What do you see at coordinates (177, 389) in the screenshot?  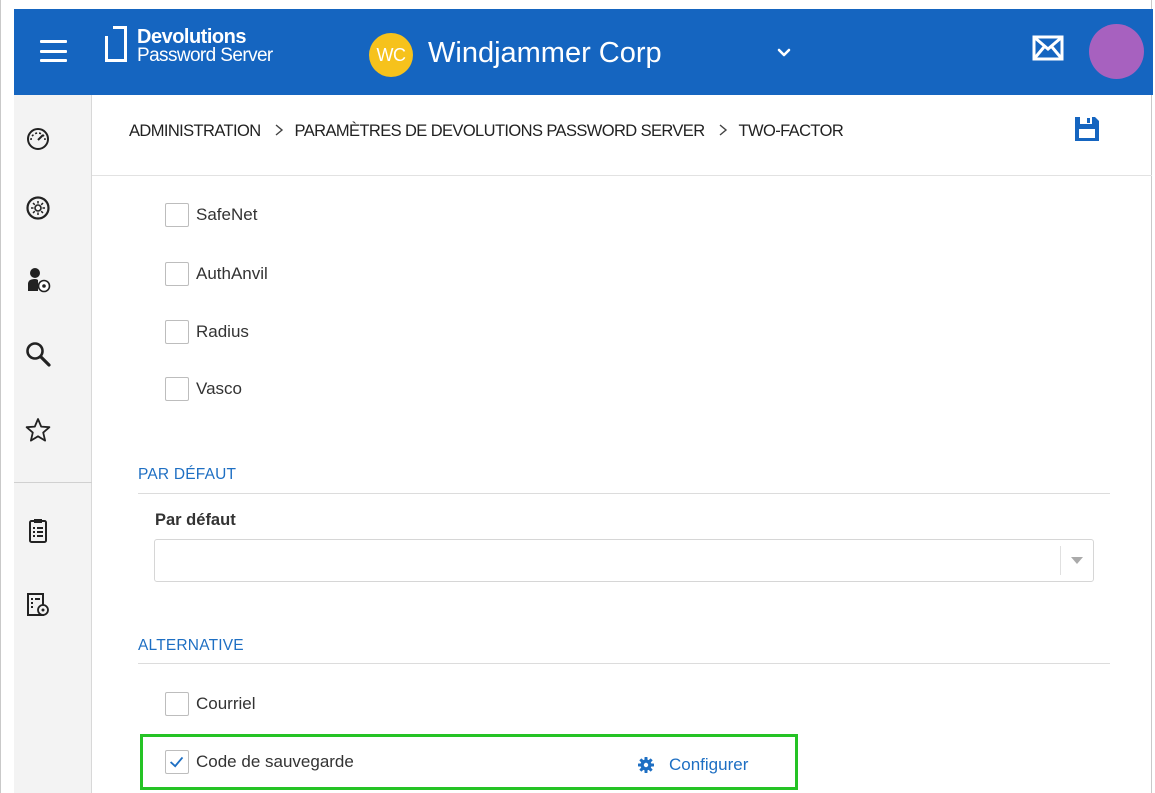 I see `vasco-checkbox` at bounding box center [177, 389].